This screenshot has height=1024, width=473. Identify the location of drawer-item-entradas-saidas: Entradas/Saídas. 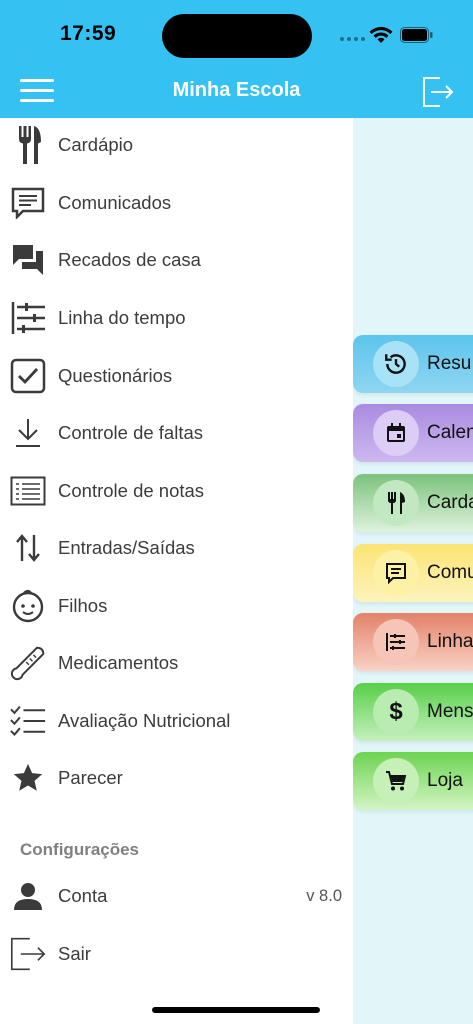
(176, 548).